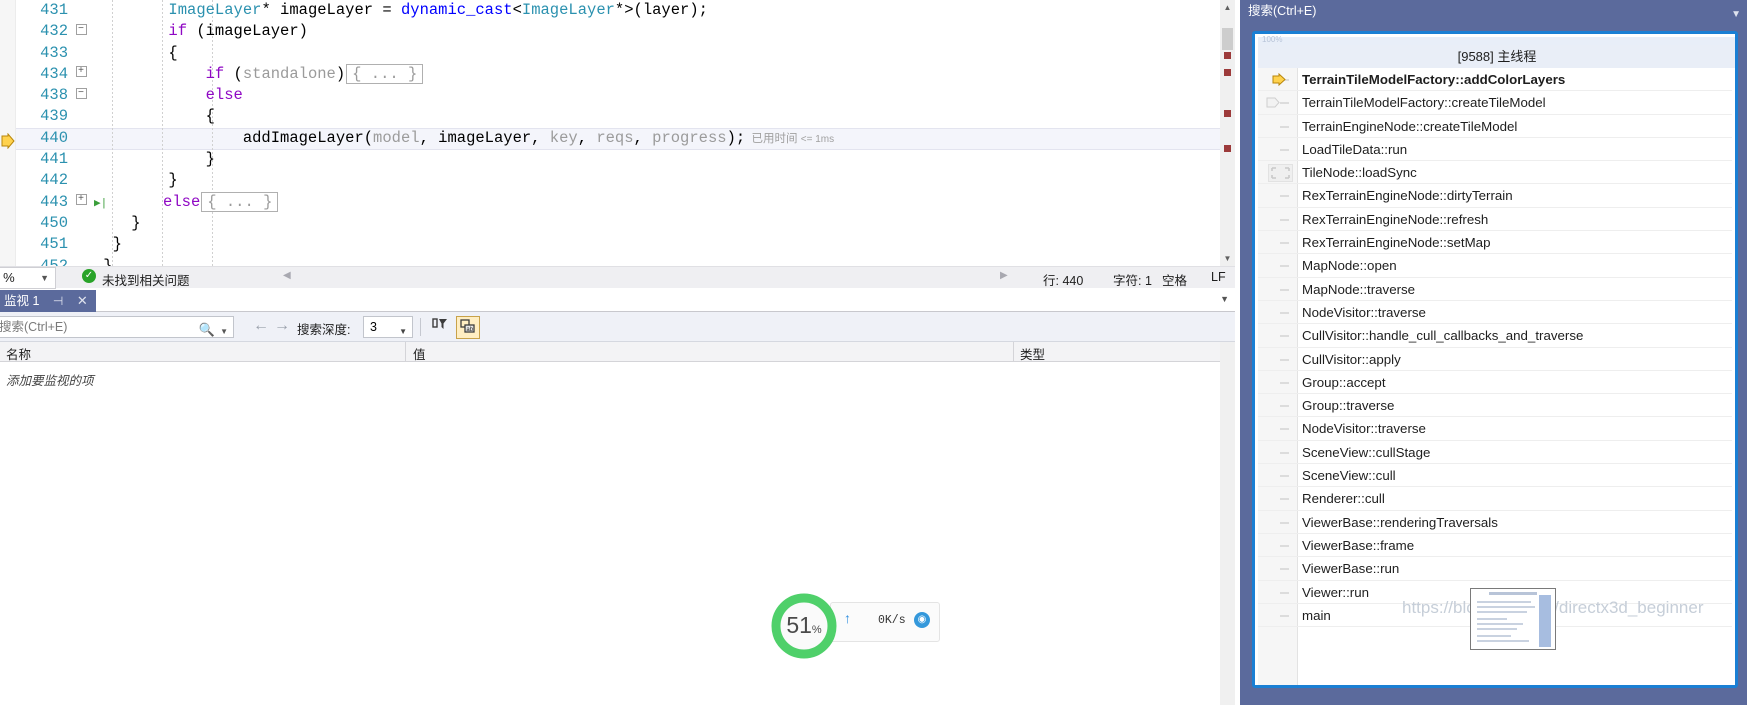 This screenshot has width=1747, height=705. Describe the element at coordinates (1495, 126) in the screenshot. I see `call-stack-frame: TerrainEngineNode::createTileModel` at that location.